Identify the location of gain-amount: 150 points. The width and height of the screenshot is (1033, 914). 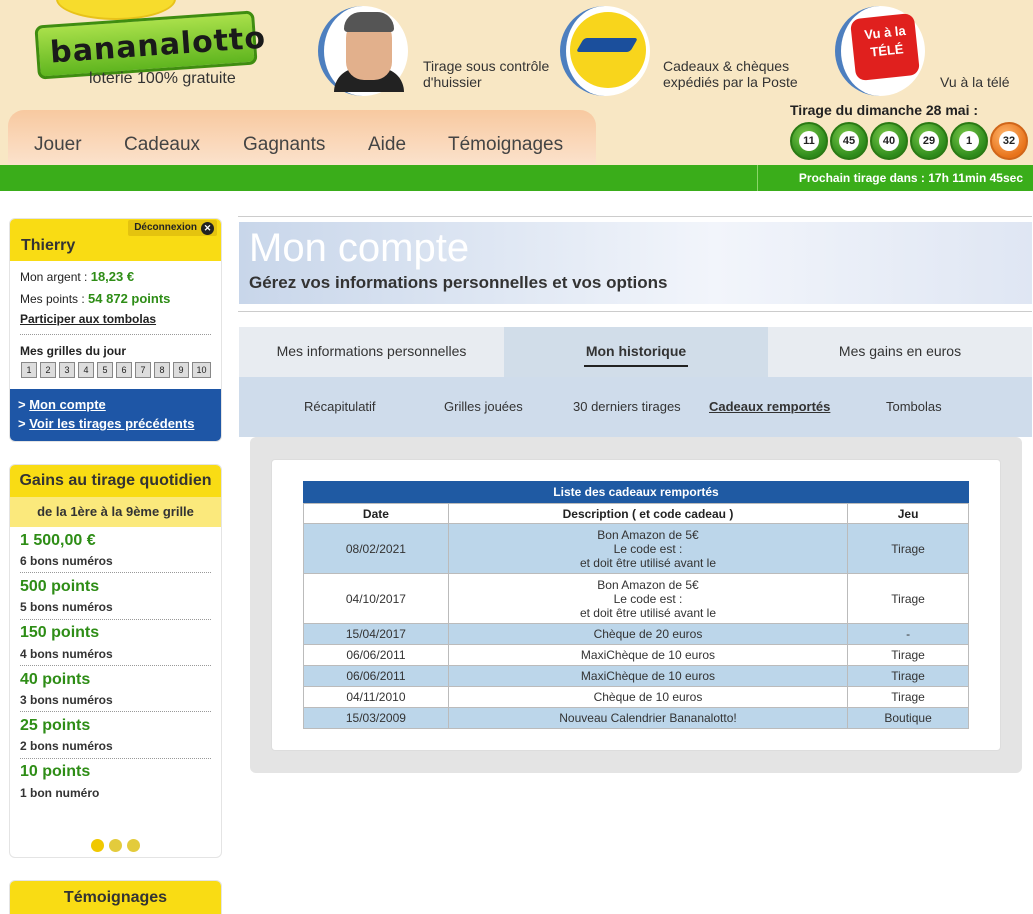
(60, 632).